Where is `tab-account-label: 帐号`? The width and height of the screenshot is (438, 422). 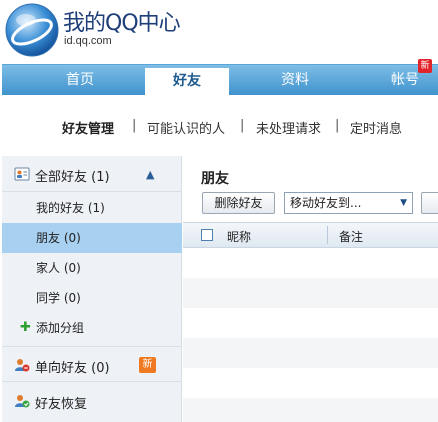
tab-account-label: 帐号 is located at coordinates (405, 80).